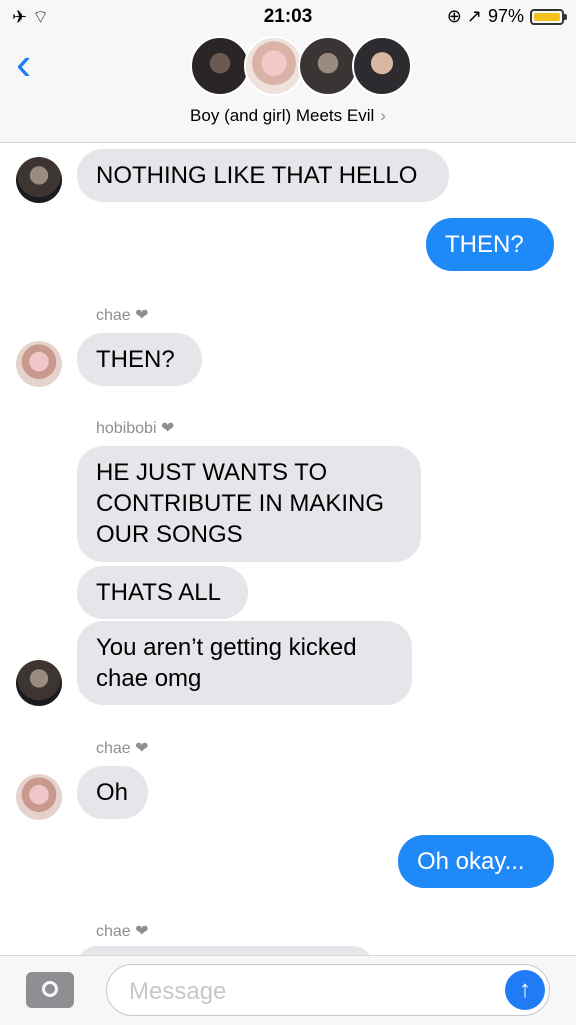 This screenshot has height=1025, width=576. I want to click on group-name: Boy (and girl) Meets Evil, so click(282, 115).